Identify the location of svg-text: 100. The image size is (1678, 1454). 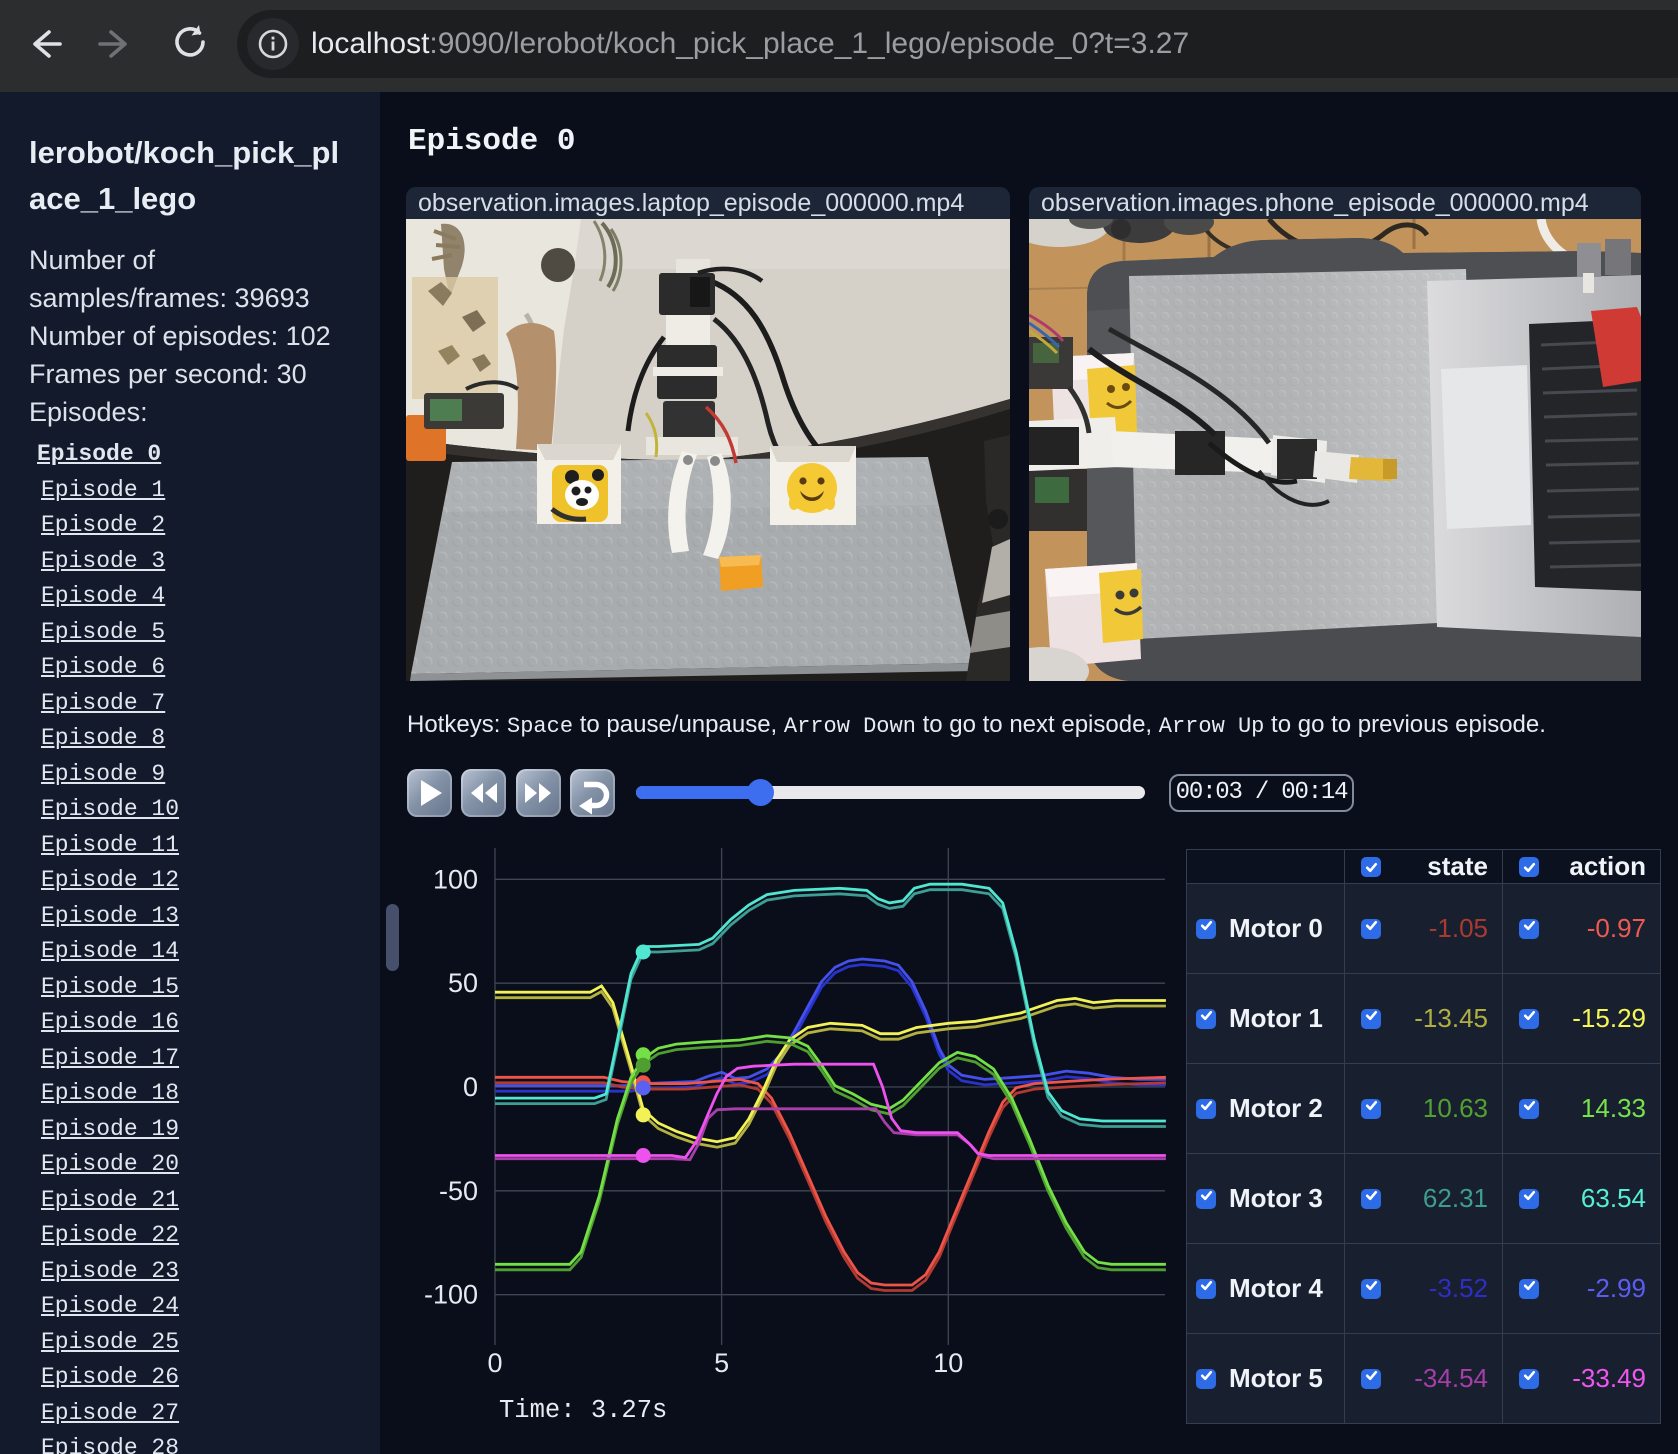
(455, 879).